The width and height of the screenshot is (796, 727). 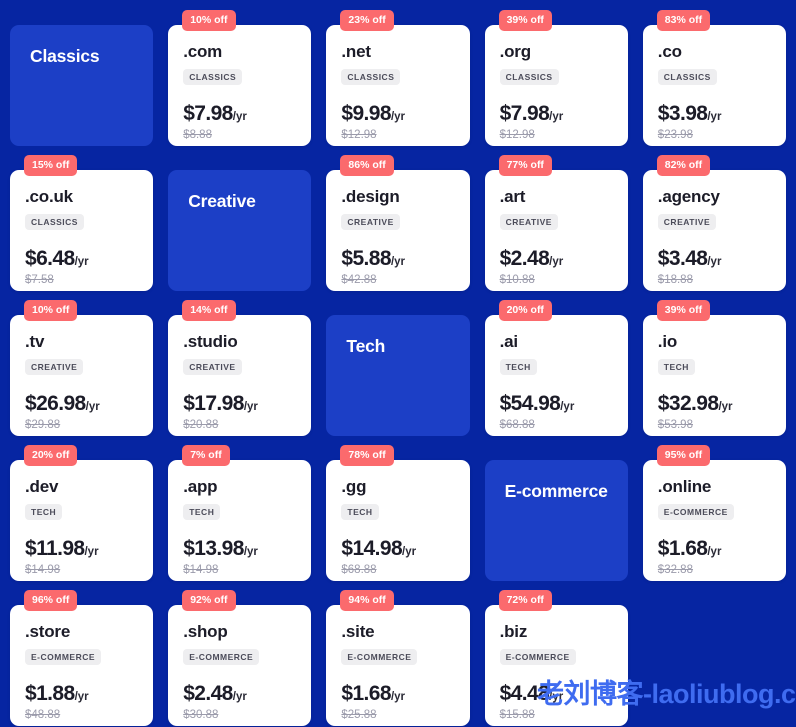 I want to click on domain-card-cell: 96% off .store E-COMMERCE $1.88/yr $48.88, so click(x=82, y=658).